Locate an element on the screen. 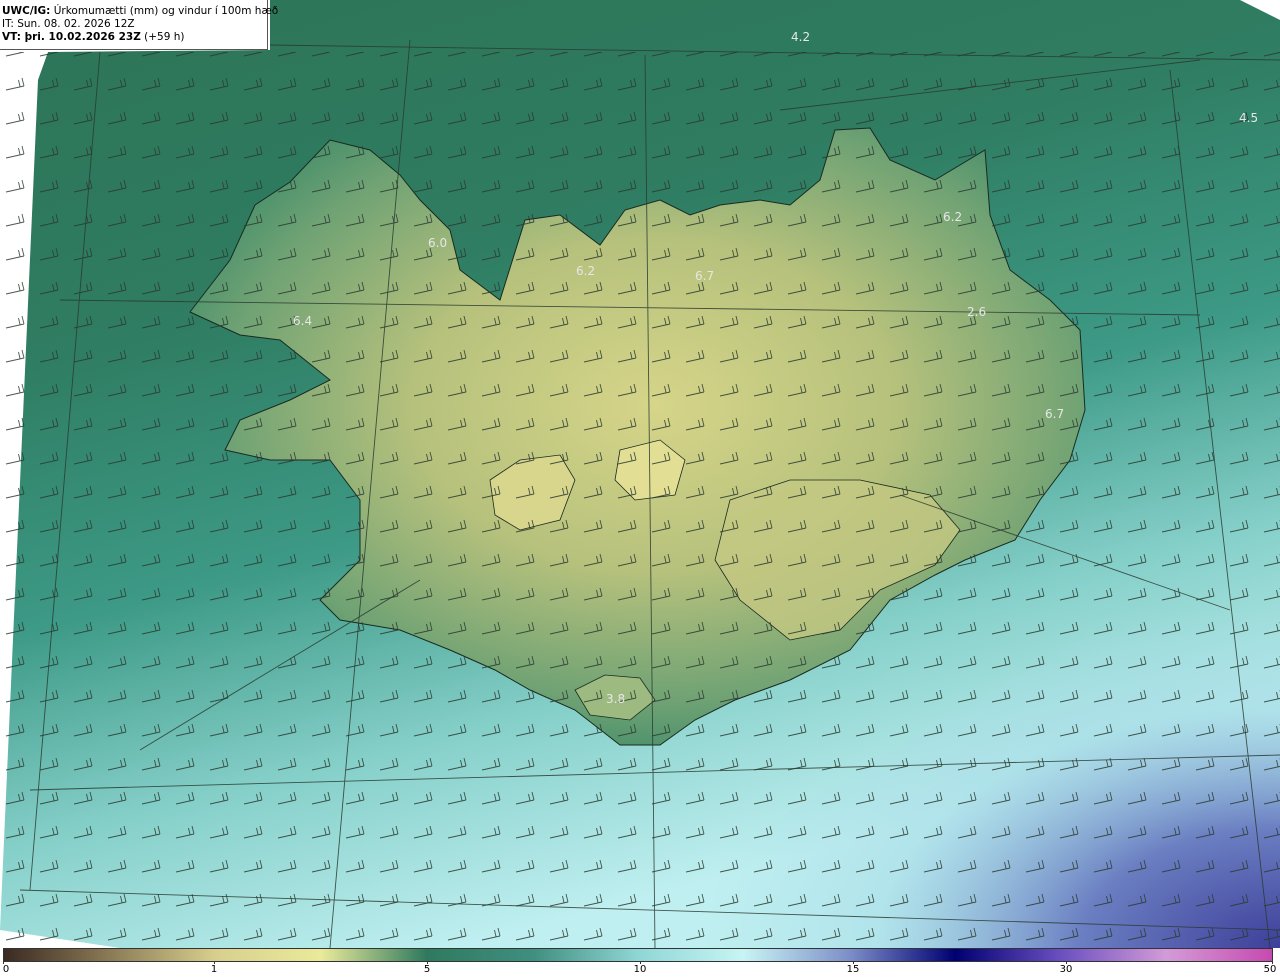  init-time: IT: Sun. 08. 02. 2026 12Z is located at coordinates (68, 24).